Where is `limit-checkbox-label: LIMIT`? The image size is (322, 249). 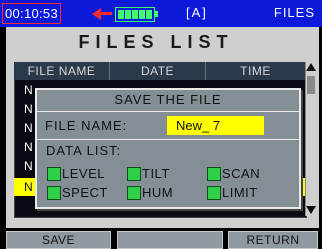
limit-checkbox-label: LIMIT is located at coordinates (240, 192).